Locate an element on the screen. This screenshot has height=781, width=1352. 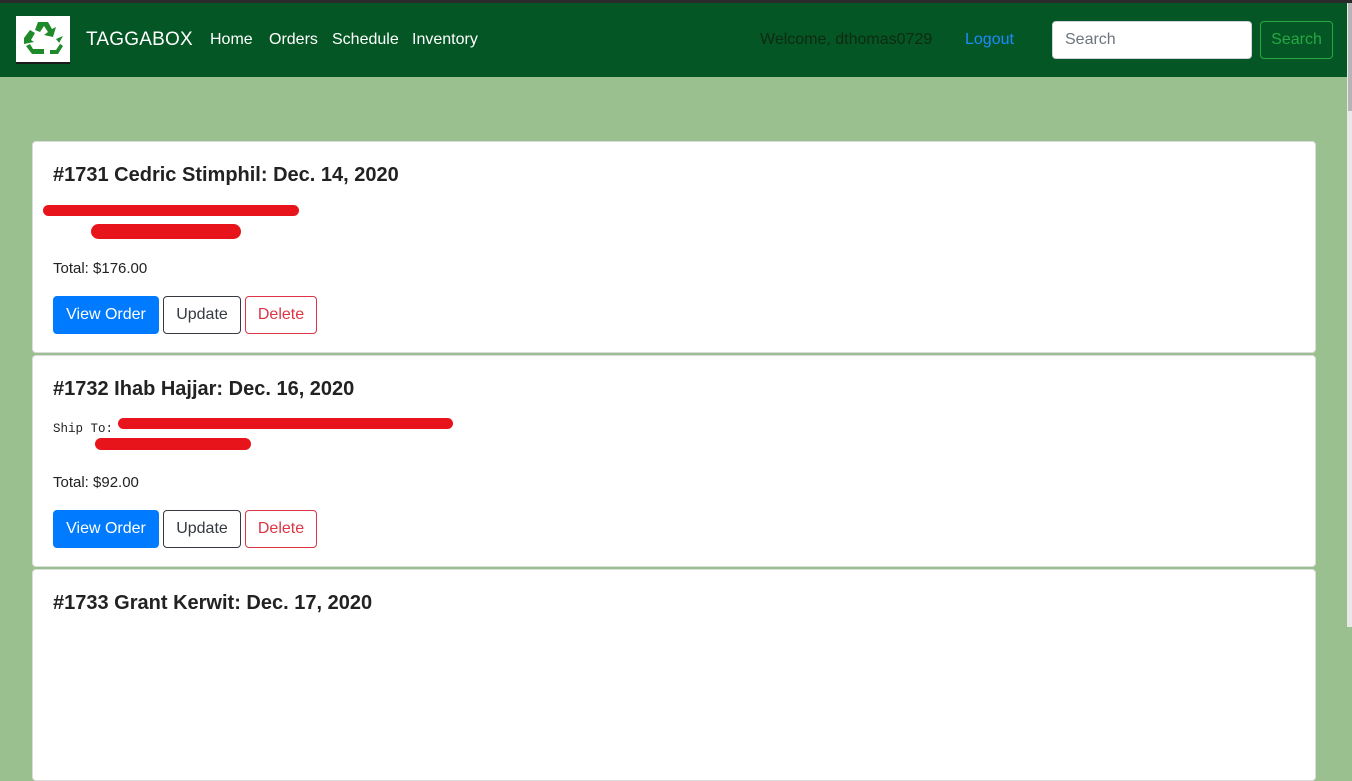
order-total: Total: $176.00 is located at coordinates (100, 268).